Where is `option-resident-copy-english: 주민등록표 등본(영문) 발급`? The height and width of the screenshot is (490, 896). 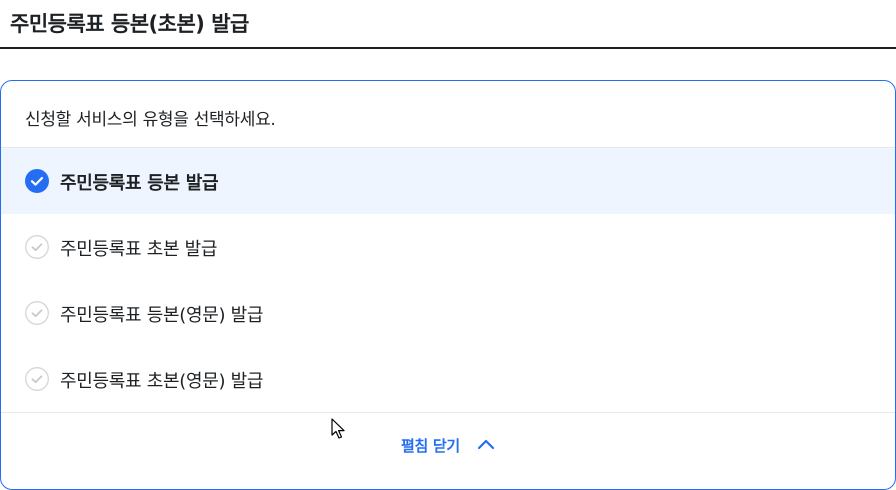
option-resident-copy-english: 주민등록표 등본(영문) 발급 is located at coordinates (448, 313).